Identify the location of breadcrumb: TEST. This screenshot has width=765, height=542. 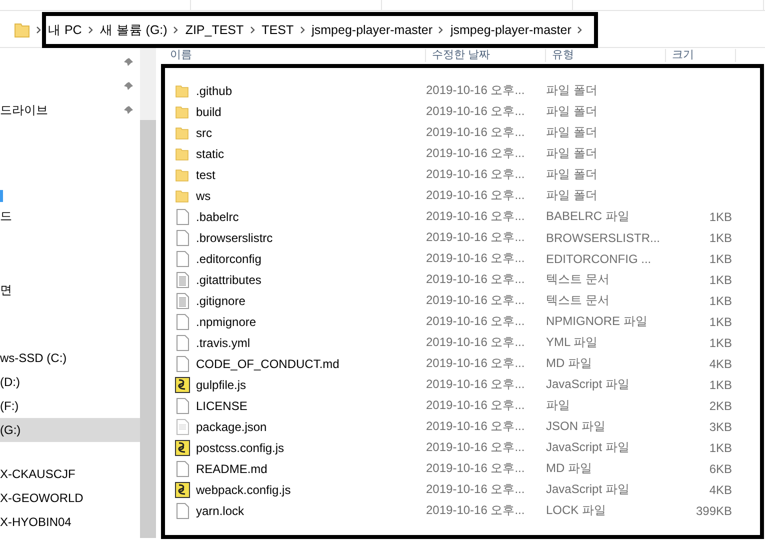
(278, 30).